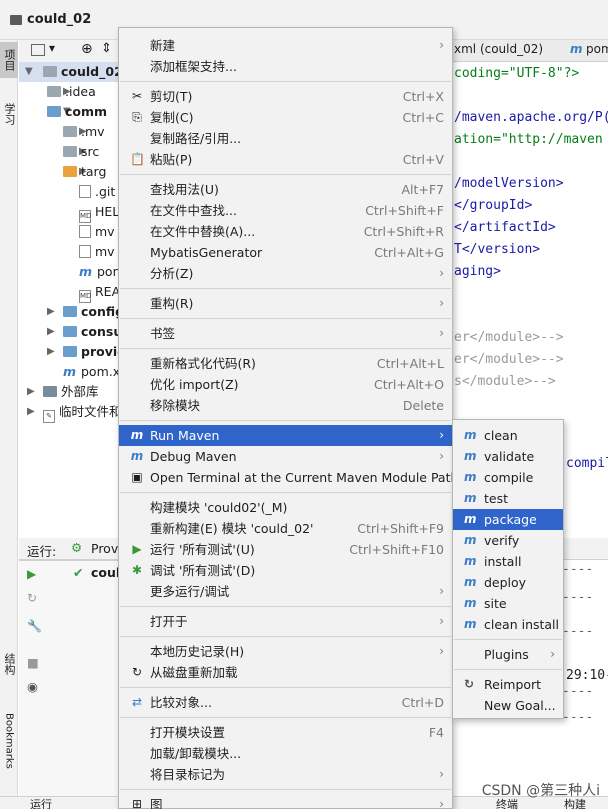  Describe the element at coordinates (80, 391) in the screenshot. I see `tree-item-label: 外部库` at that location.